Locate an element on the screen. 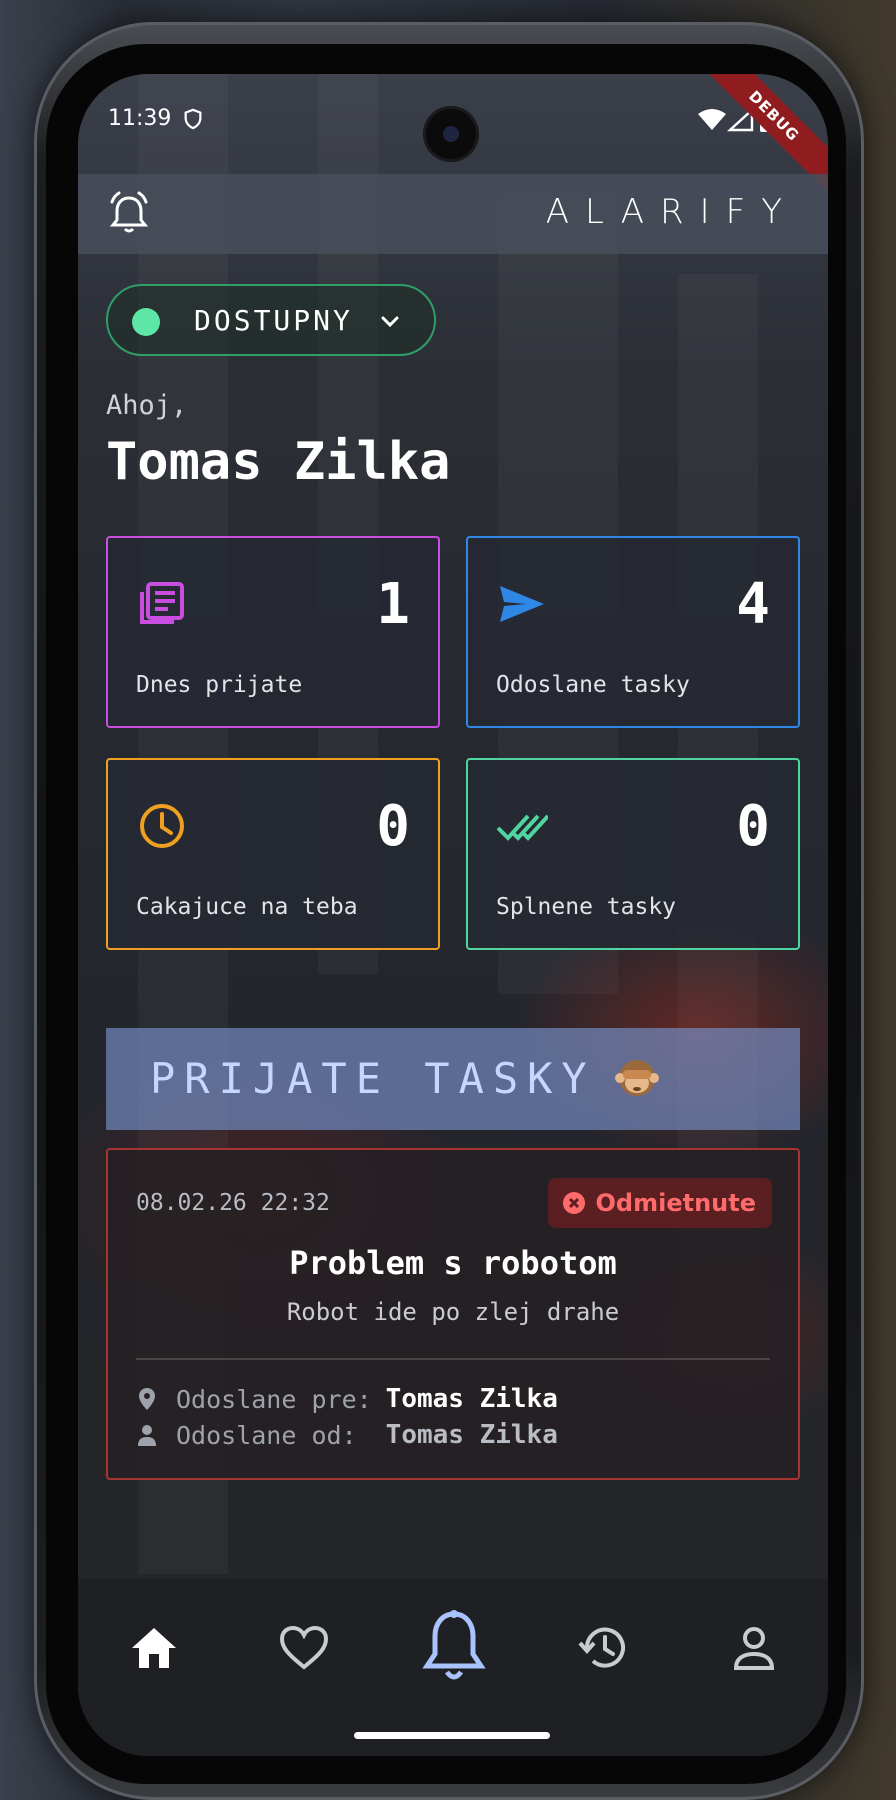 Image resolution: width=896 pixels, height=1800 pixels. availability-dropdown: DOSTUPNY is located at coordinates (271, 320).